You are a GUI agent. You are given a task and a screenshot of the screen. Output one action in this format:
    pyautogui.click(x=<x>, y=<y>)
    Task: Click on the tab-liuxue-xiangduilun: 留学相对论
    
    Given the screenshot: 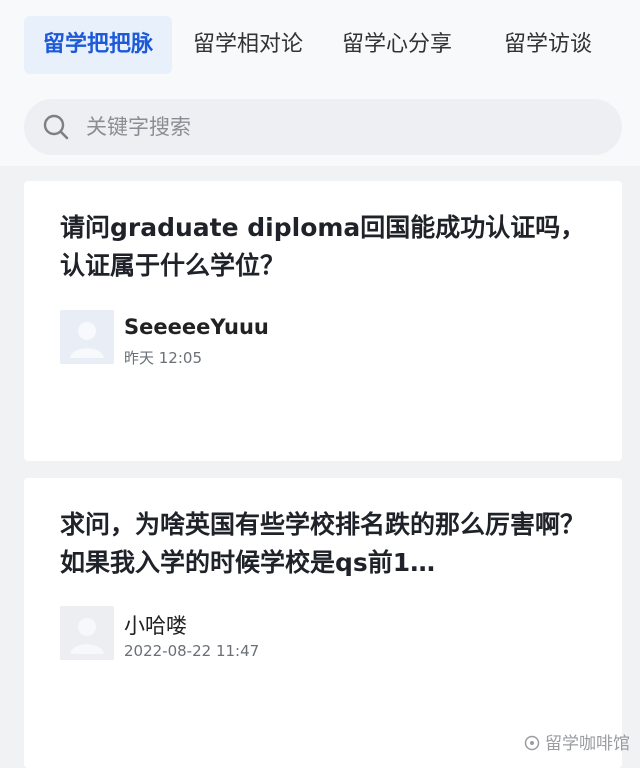 What is the action you would take?
    pyautogui.click(x=248, y=45)
    